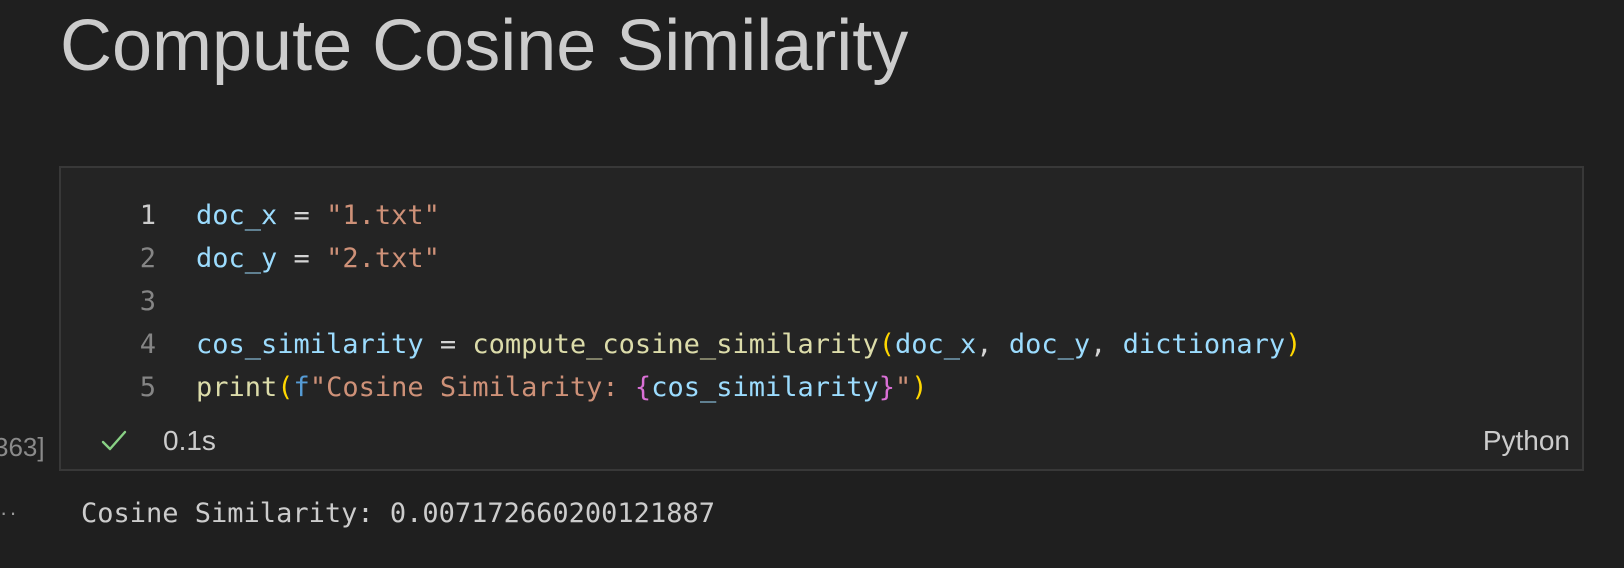 The height and width of the screenshot is (568, 1624). I want to click on notebook-heading: Compute Cosine Similarity, so click(484, 46).